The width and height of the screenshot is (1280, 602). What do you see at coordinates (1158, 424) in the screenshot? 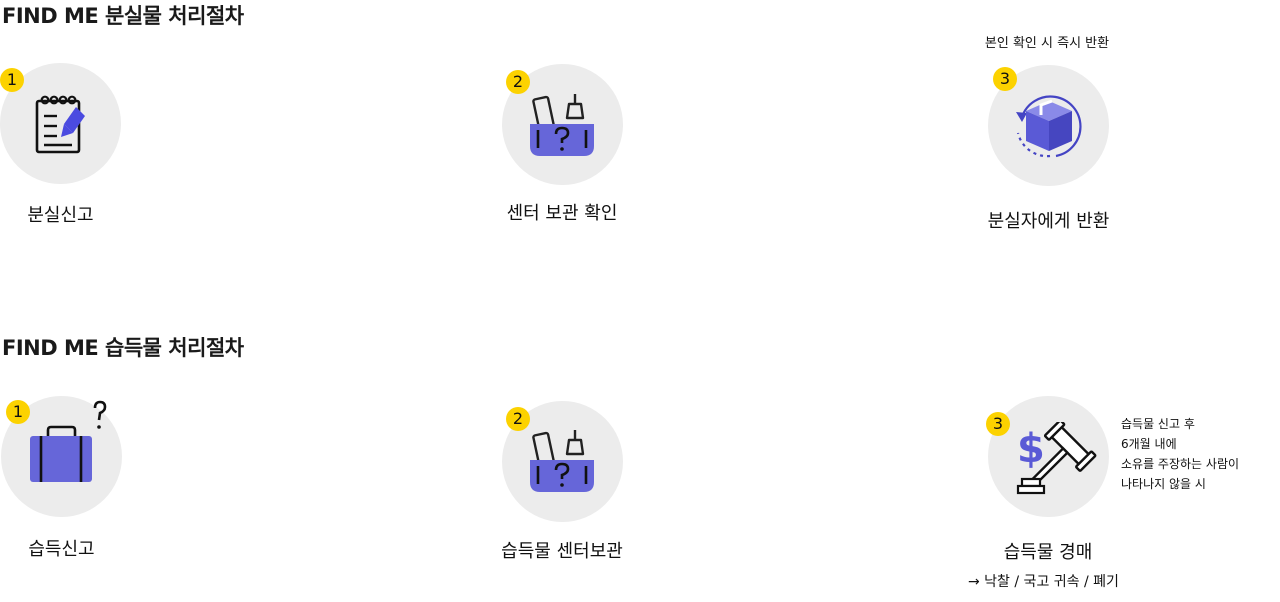
I see `note-line: 습득물 신고 후` at bounding box center [1158, 424].